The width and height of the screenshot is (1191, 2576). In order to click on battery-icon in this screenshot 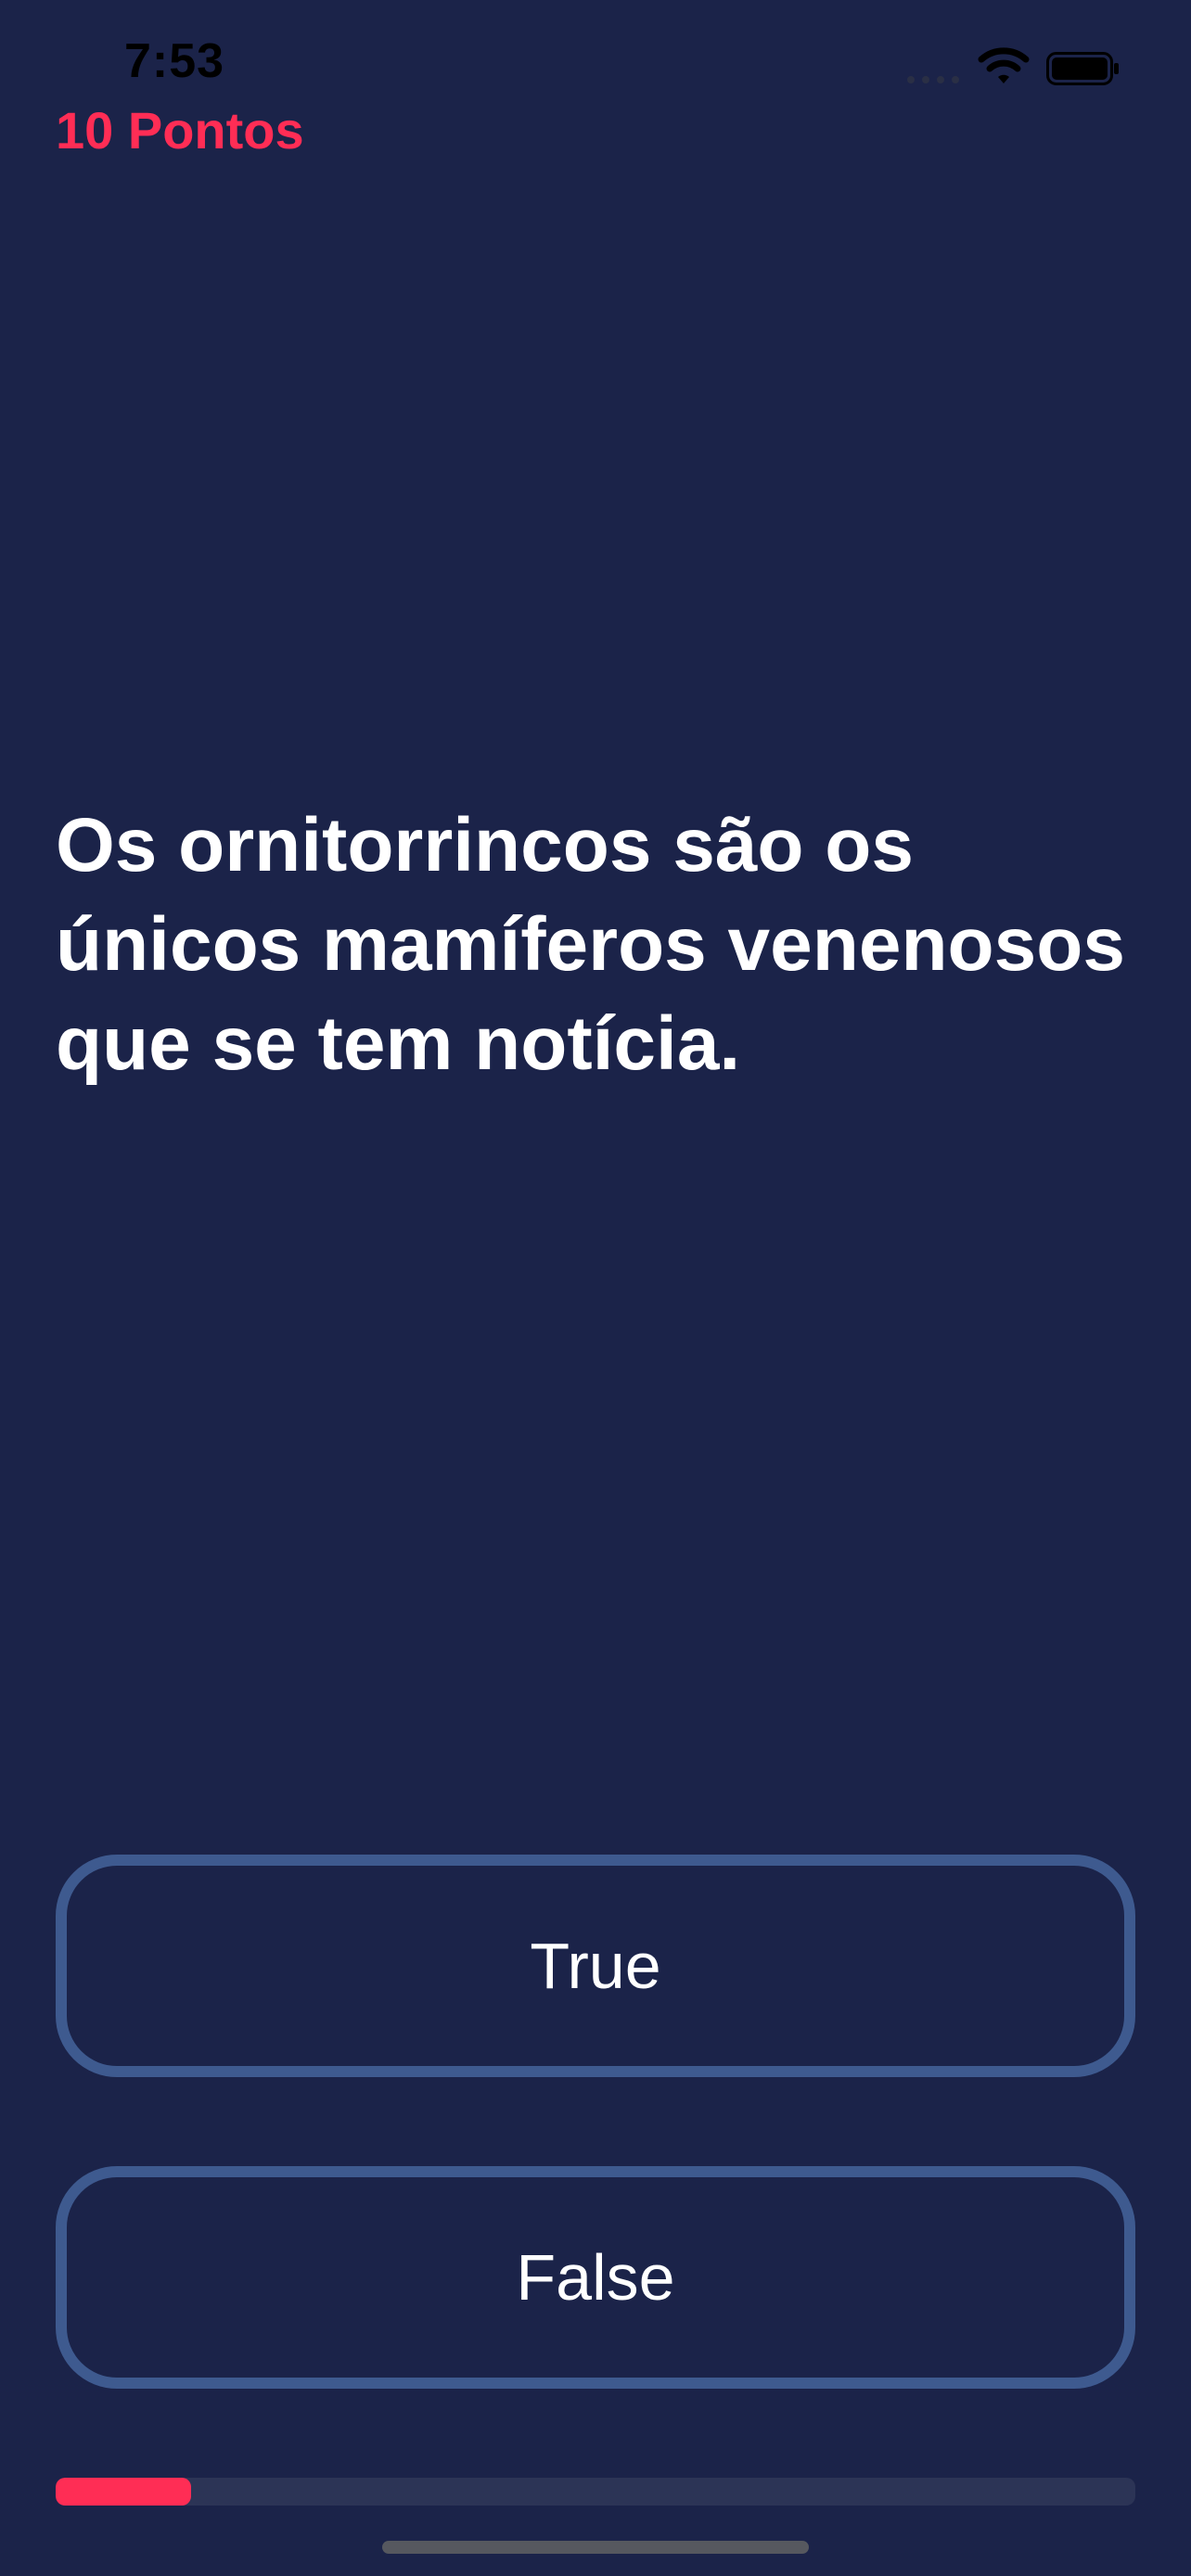, I will do `click(1082, 68)`.